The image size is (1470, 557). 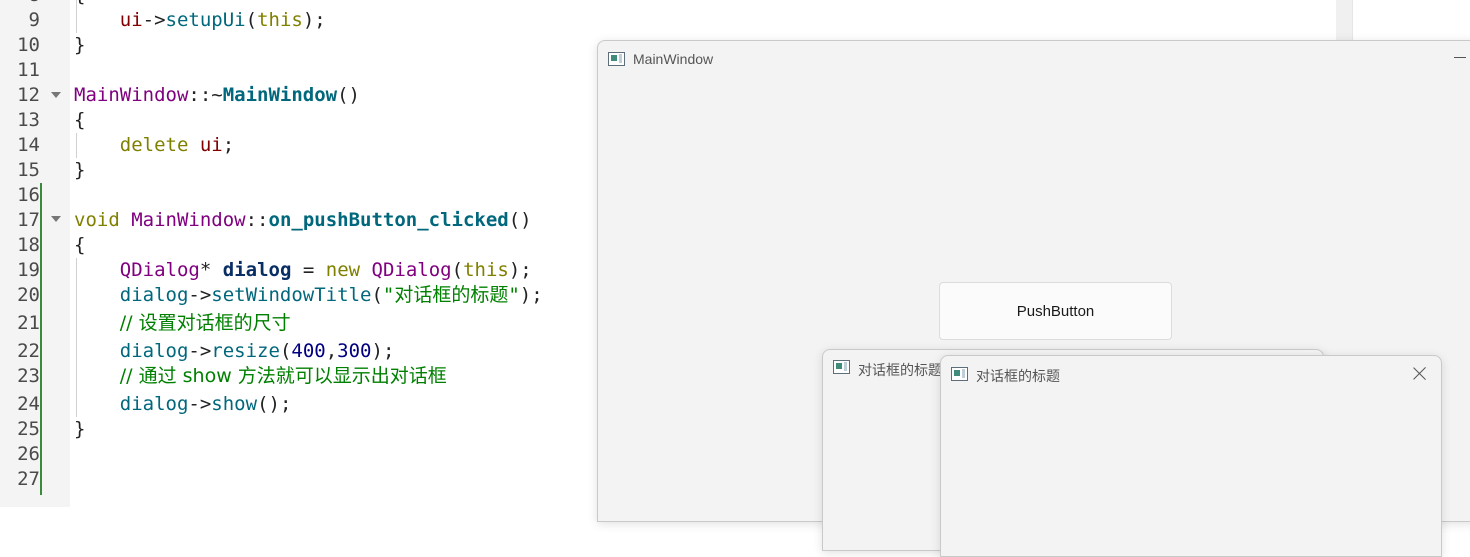 I want to click on code-line: // 设置对话框的尺寸, so click(x=205, y=323).